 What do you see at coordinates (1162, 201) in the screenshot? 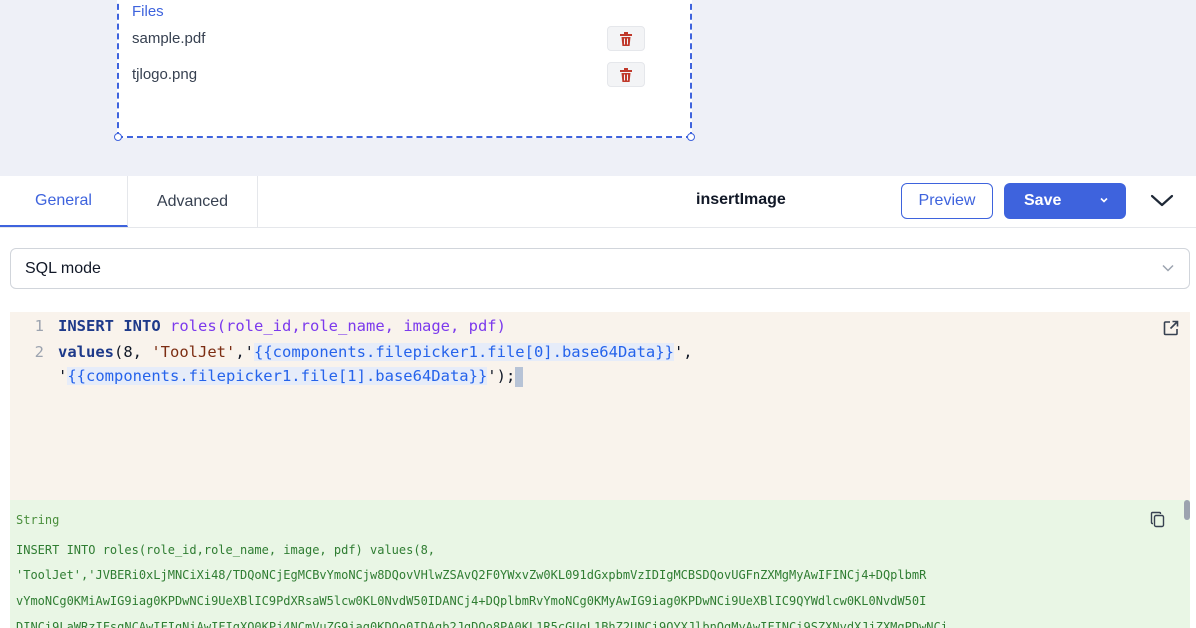
I see `collapse-panel-icon` at bounding box center [1162, 201].